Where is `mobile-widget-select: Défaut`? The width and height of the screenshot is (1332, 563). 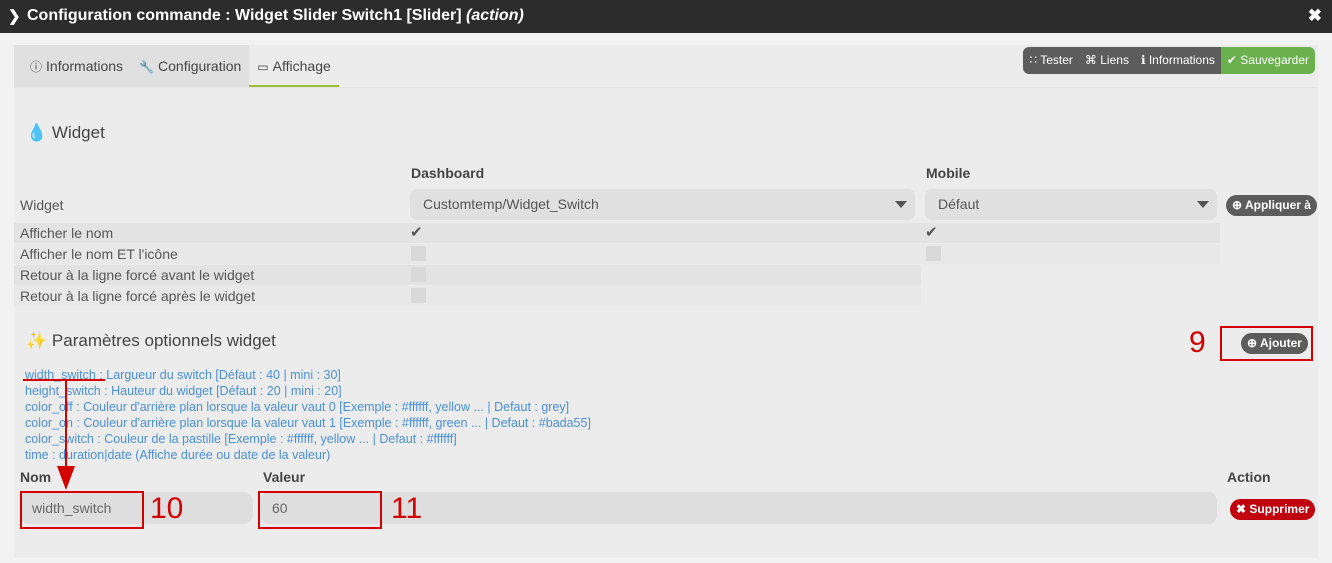
mobile-widget-select: Défaut is located at coordinates (1071, 204).